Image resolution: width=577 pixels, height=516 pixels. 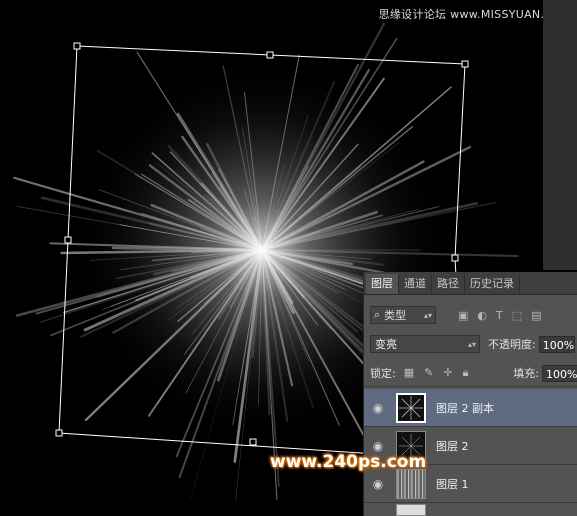 I want to click on type-filter-icon: T, so click(x=499, y=315).